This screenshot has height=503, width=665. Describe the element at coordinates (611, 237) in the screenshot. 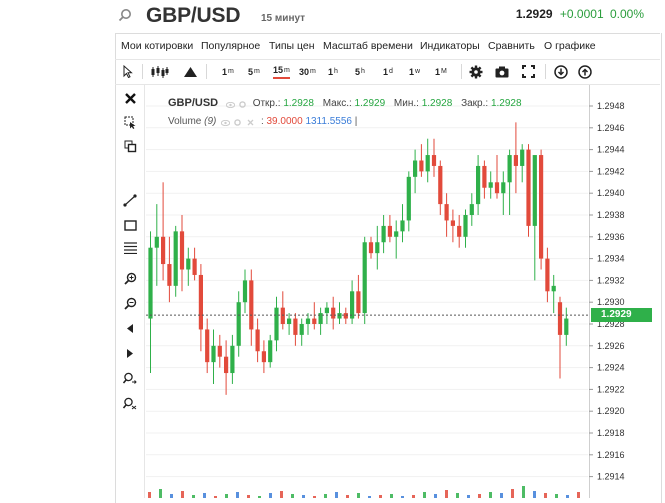

I see `y-tick-label: 1.2936` at that location.